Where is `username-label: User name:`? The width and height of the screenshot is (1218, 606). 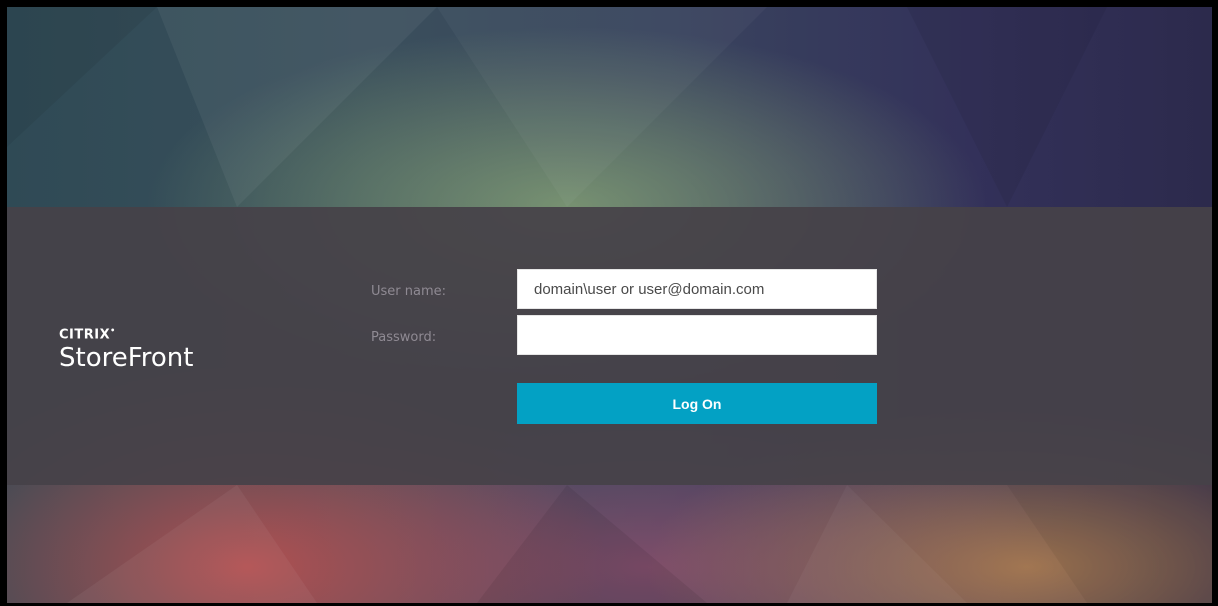
username-label: User name: is located at coordinates (409, 291).